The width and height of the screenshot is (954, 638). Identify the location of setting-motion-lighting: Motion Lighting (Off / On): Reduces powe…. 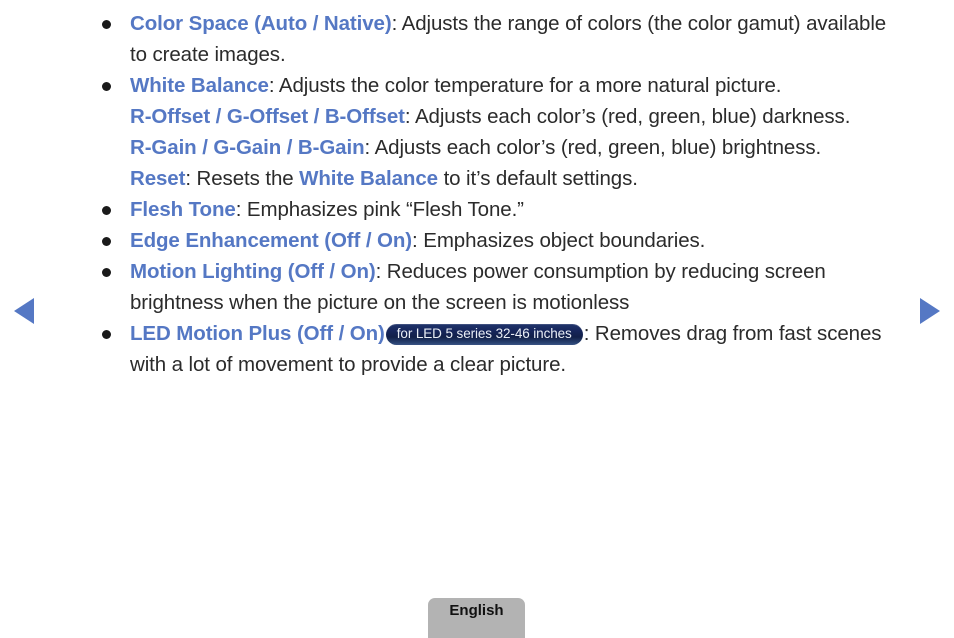
(519, 287).